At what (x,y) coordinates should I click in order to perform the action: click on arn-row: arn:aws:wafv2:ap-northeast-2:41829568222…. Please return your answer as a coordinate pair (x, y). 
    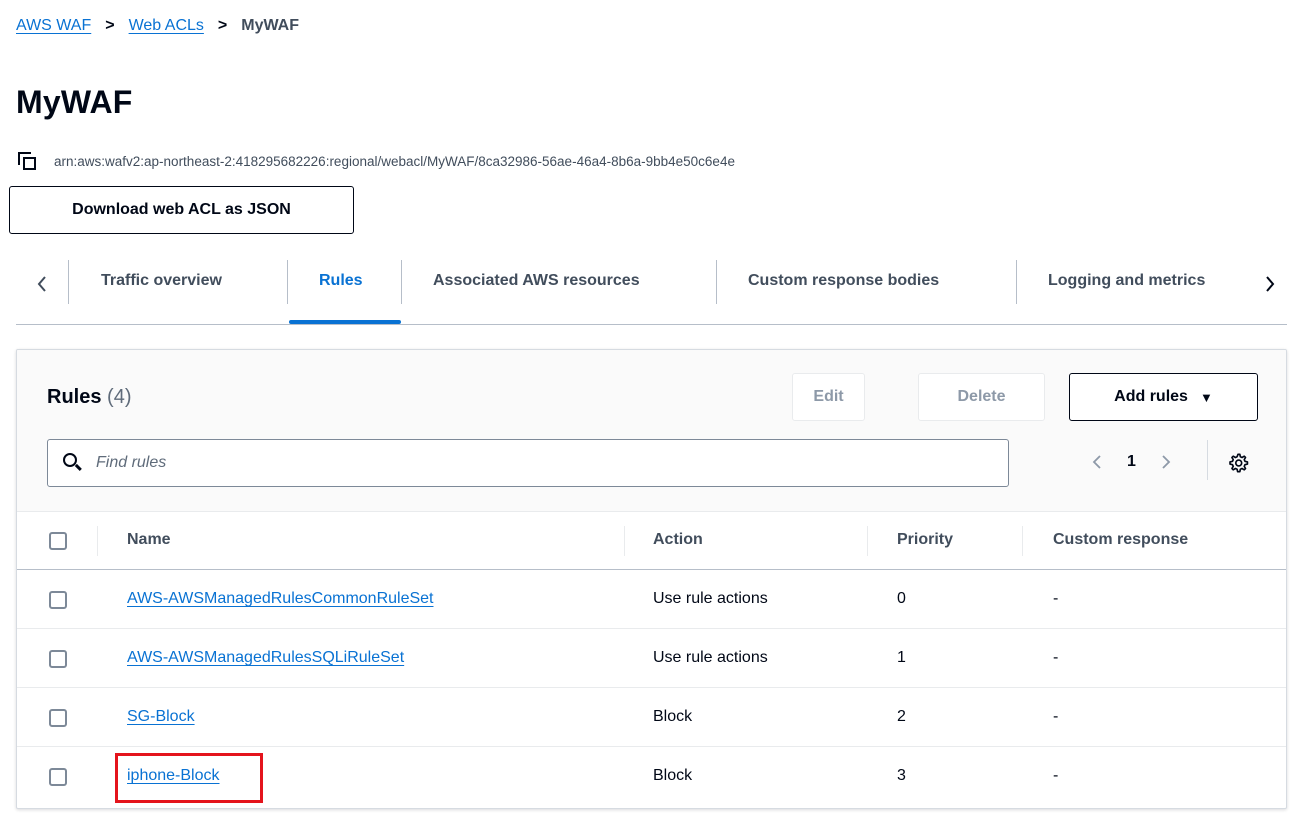
    Looking at the image, I should click on (376, 161).